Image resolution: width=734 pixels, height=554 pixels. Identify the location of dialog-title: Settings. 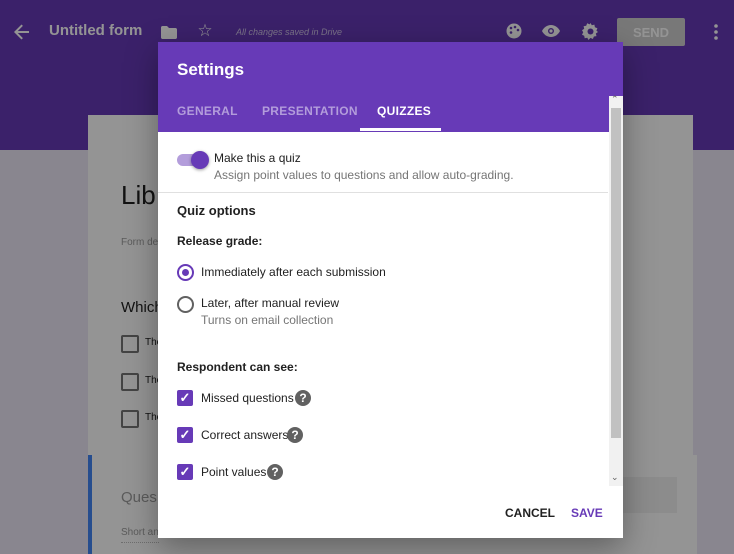
(211, 69).